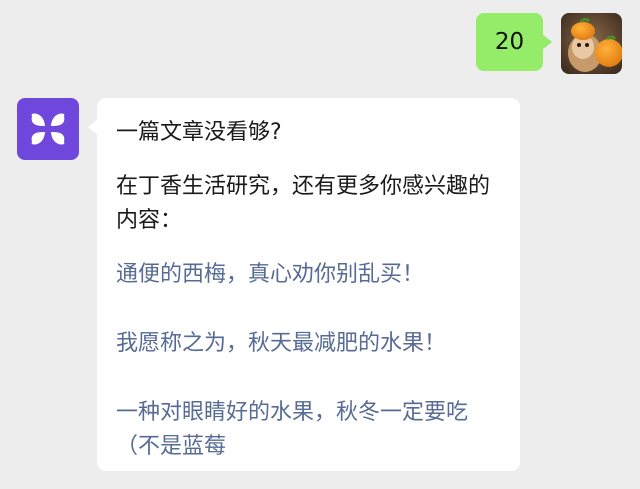 The width and height of the screenshot is (640, 489). Describe the element at coordinates (310, 275) in the screenshot. I see `article-link: 通便的西梅，真心劝你别乱买！` at that location.